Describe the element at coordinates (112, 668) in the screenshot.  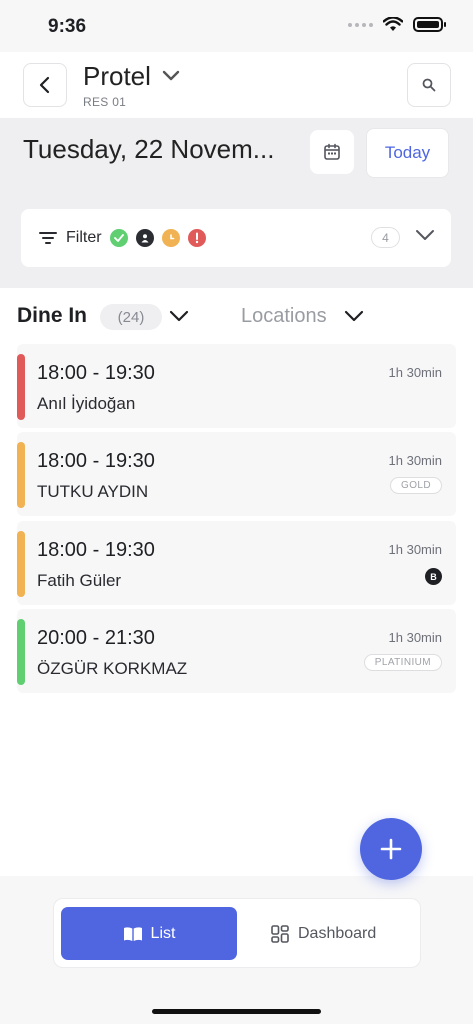
I see `guest-name: ÖZGÜR KORKMAZ` at that location.